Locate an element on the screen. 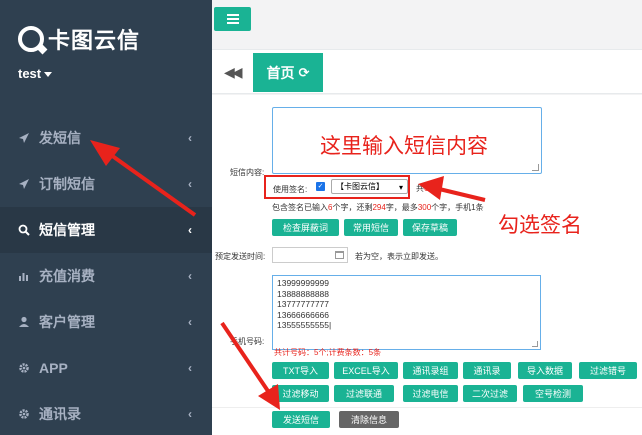  user-menu: test is located at coordinates (35, 73).